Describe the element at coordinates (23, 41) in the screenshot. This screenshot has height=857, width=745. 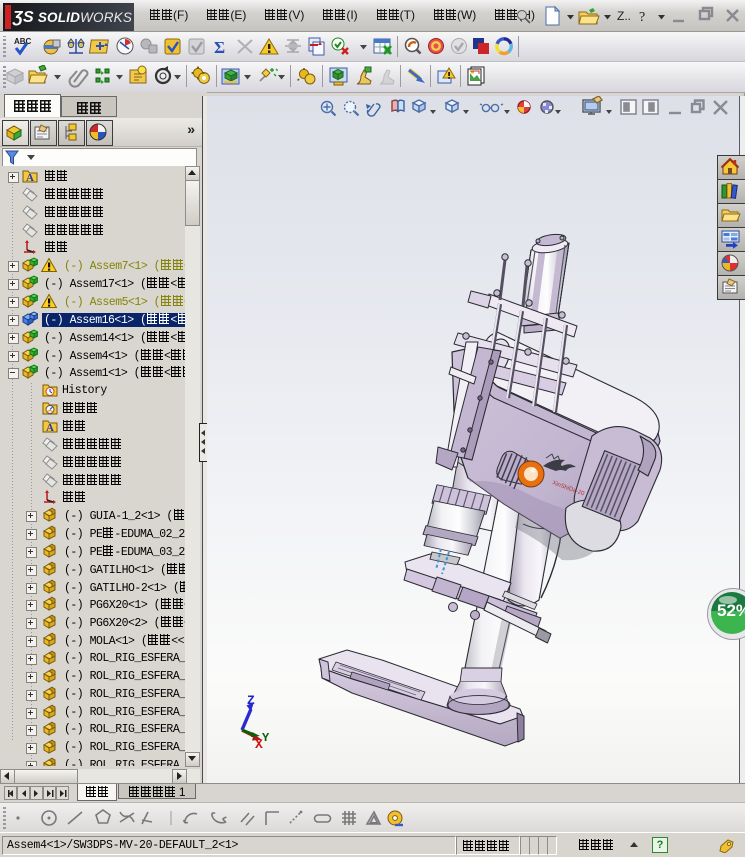
I see `svg-text: ABC` at that location.